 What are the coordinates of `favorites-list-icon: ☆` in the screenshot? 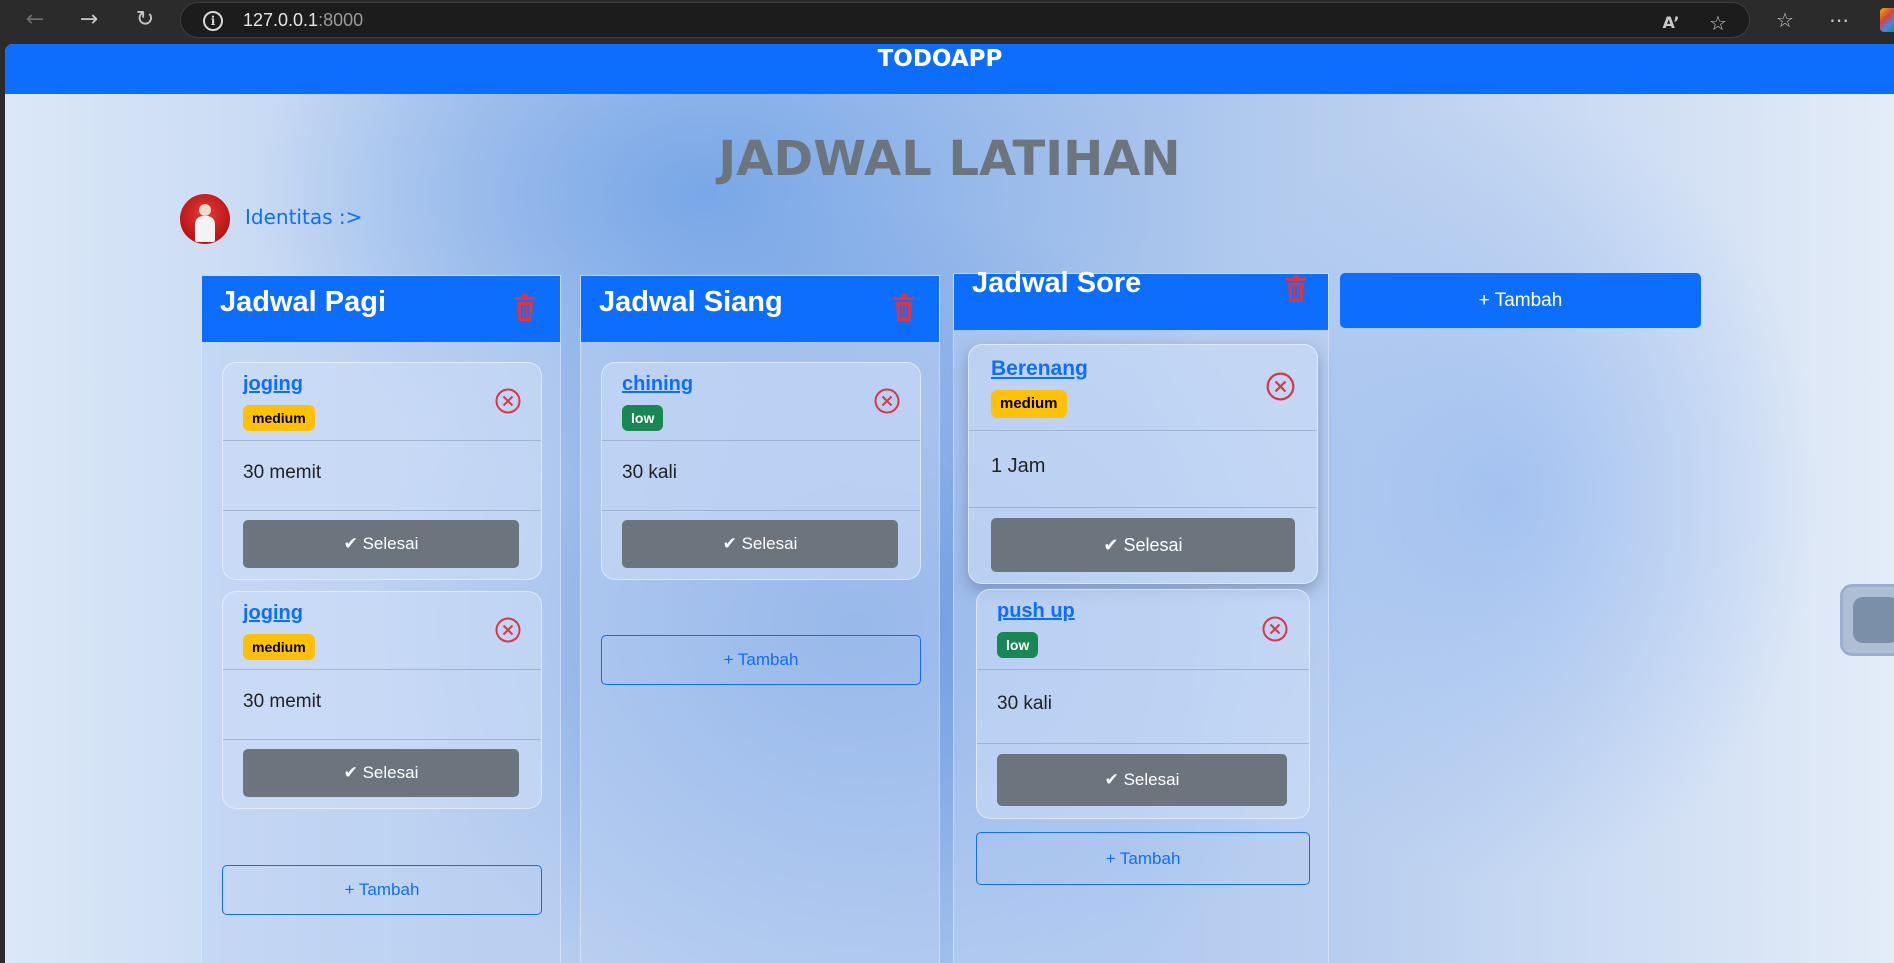 It's located at (1785, 20).